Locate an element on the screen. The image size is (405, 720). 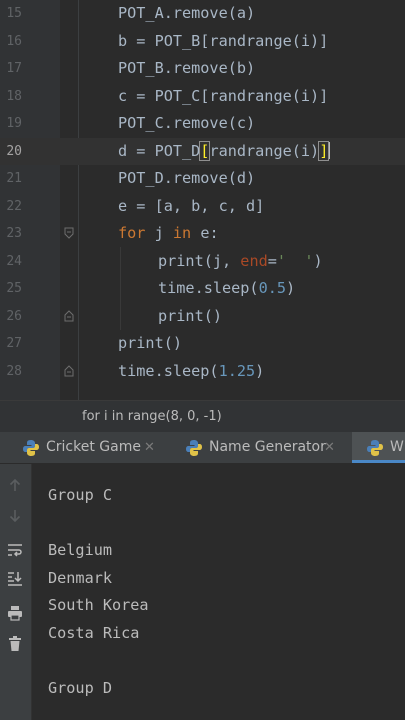
line-number: 17 is located at coordinates (14, 68).